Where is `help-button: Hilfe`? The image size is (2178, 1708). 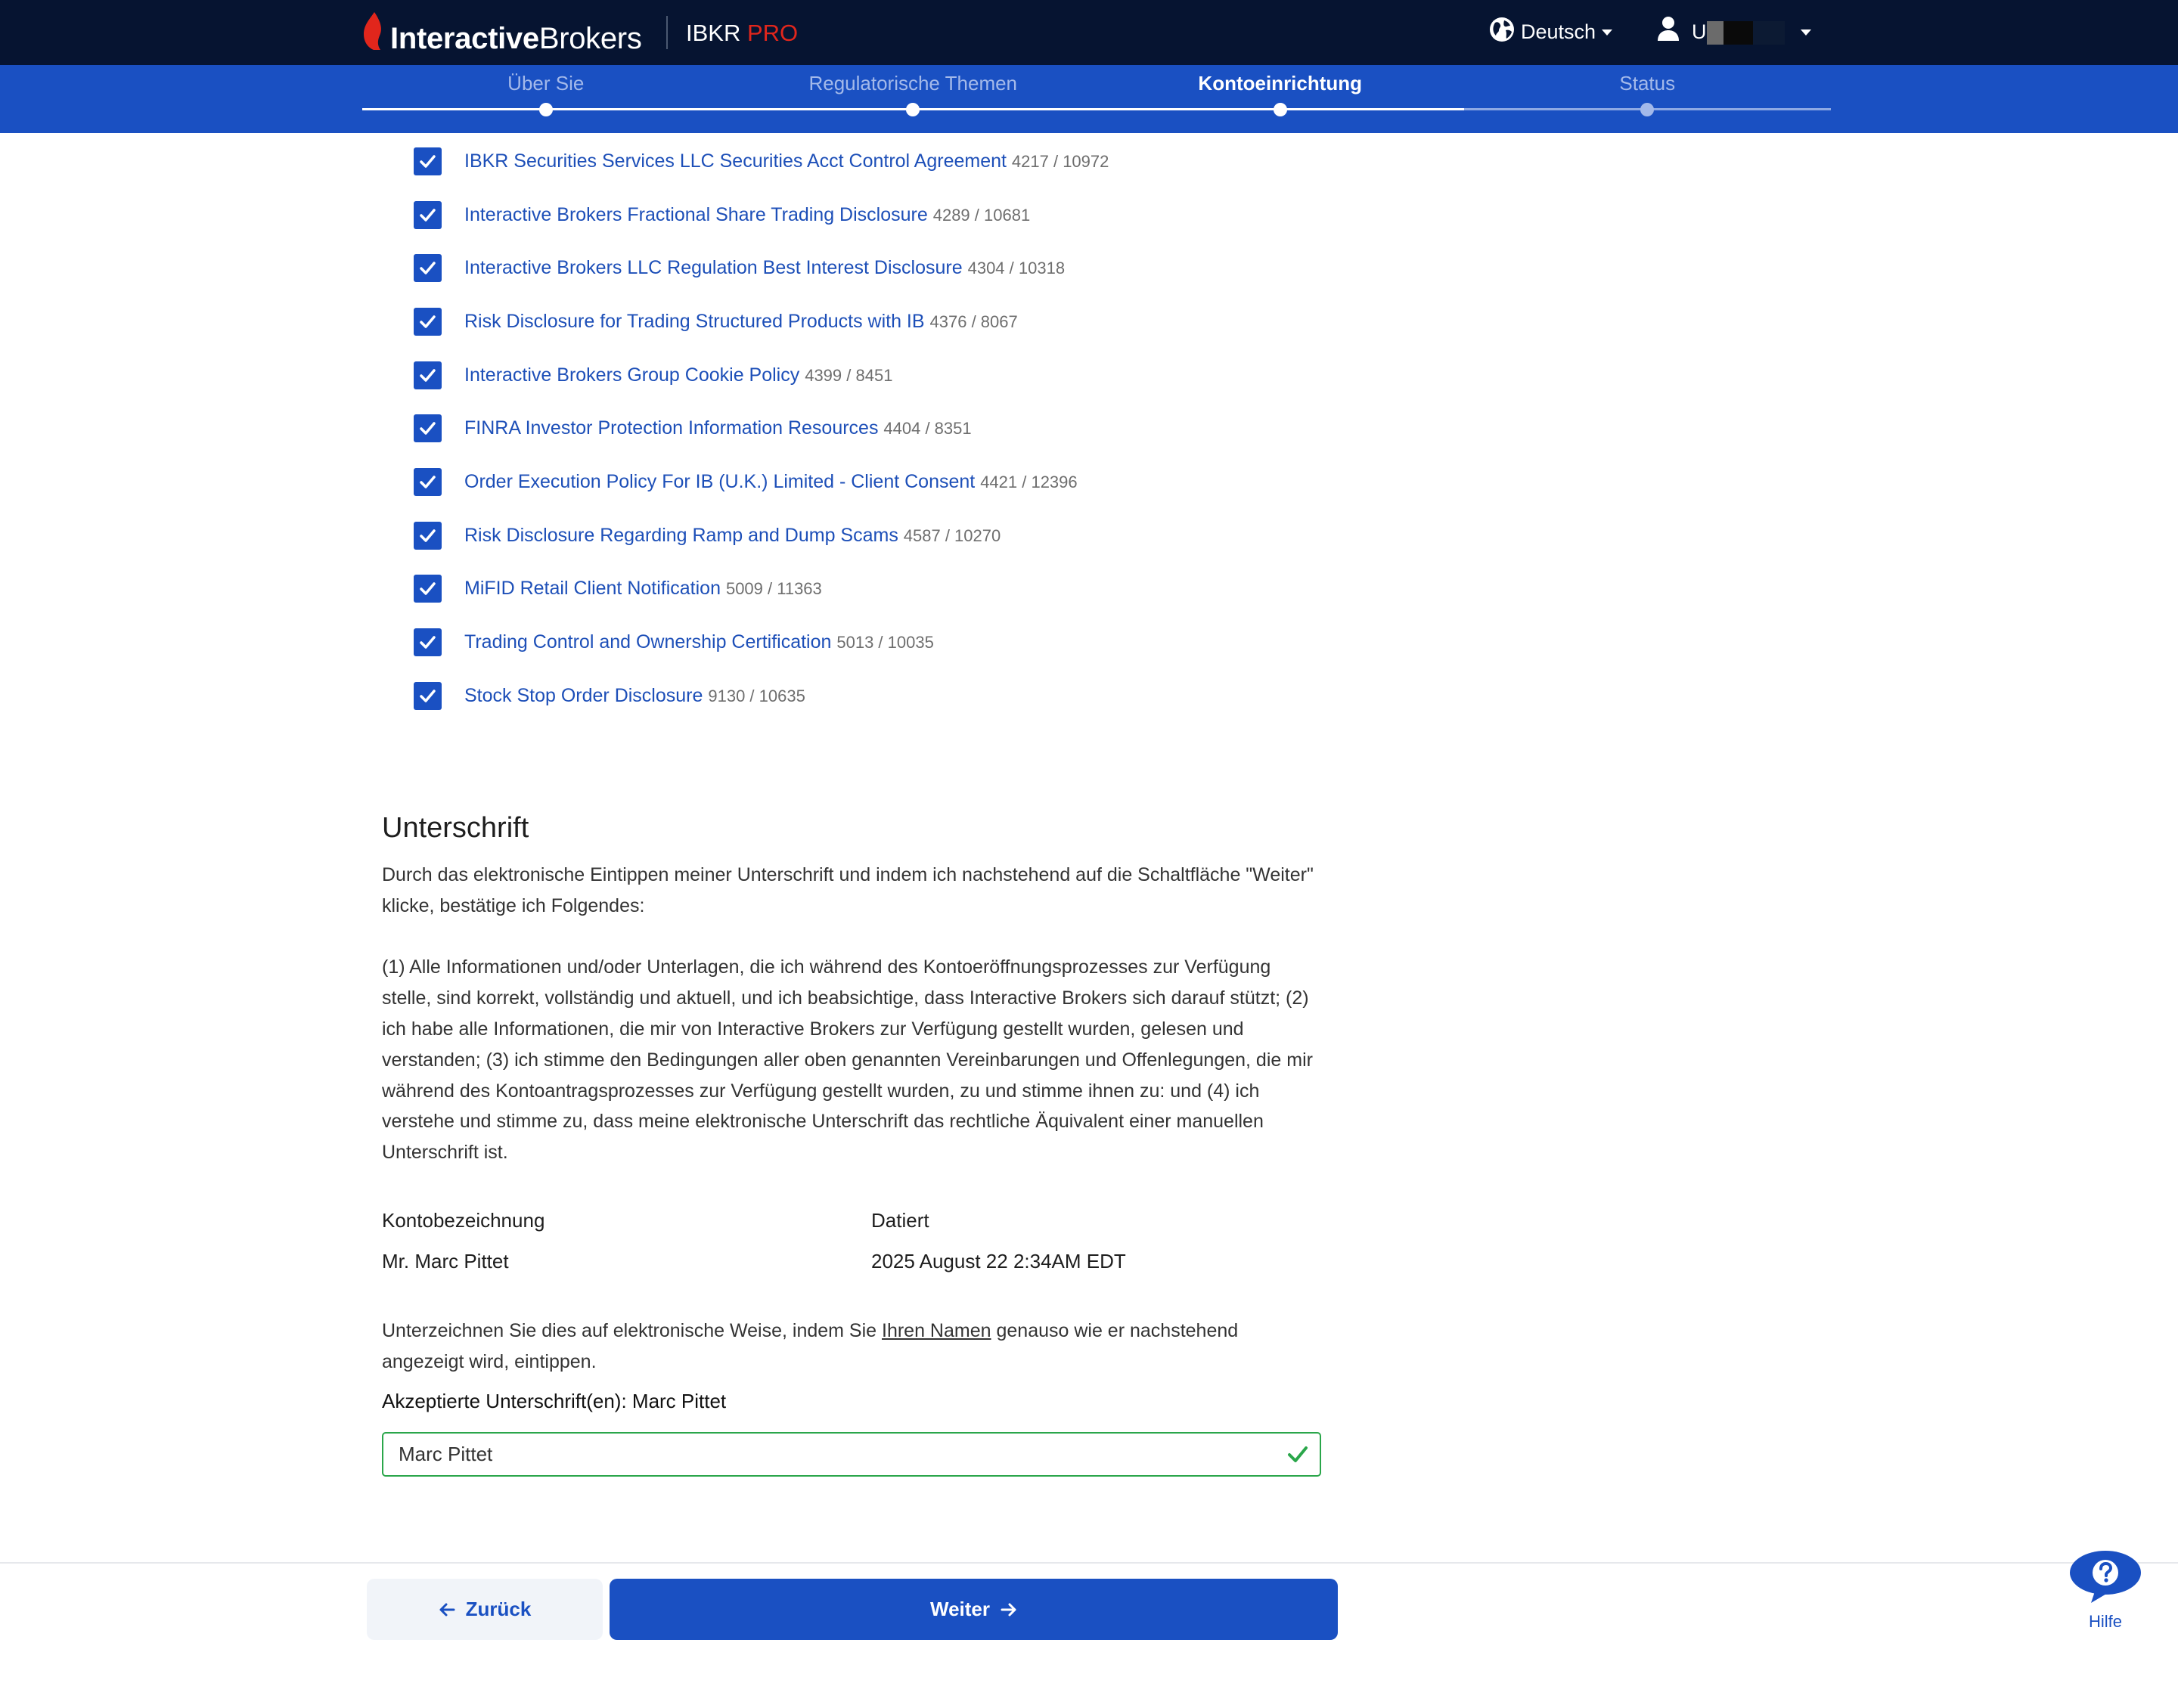 help-button: Hilfe is located at coordinates (2105, 1592).